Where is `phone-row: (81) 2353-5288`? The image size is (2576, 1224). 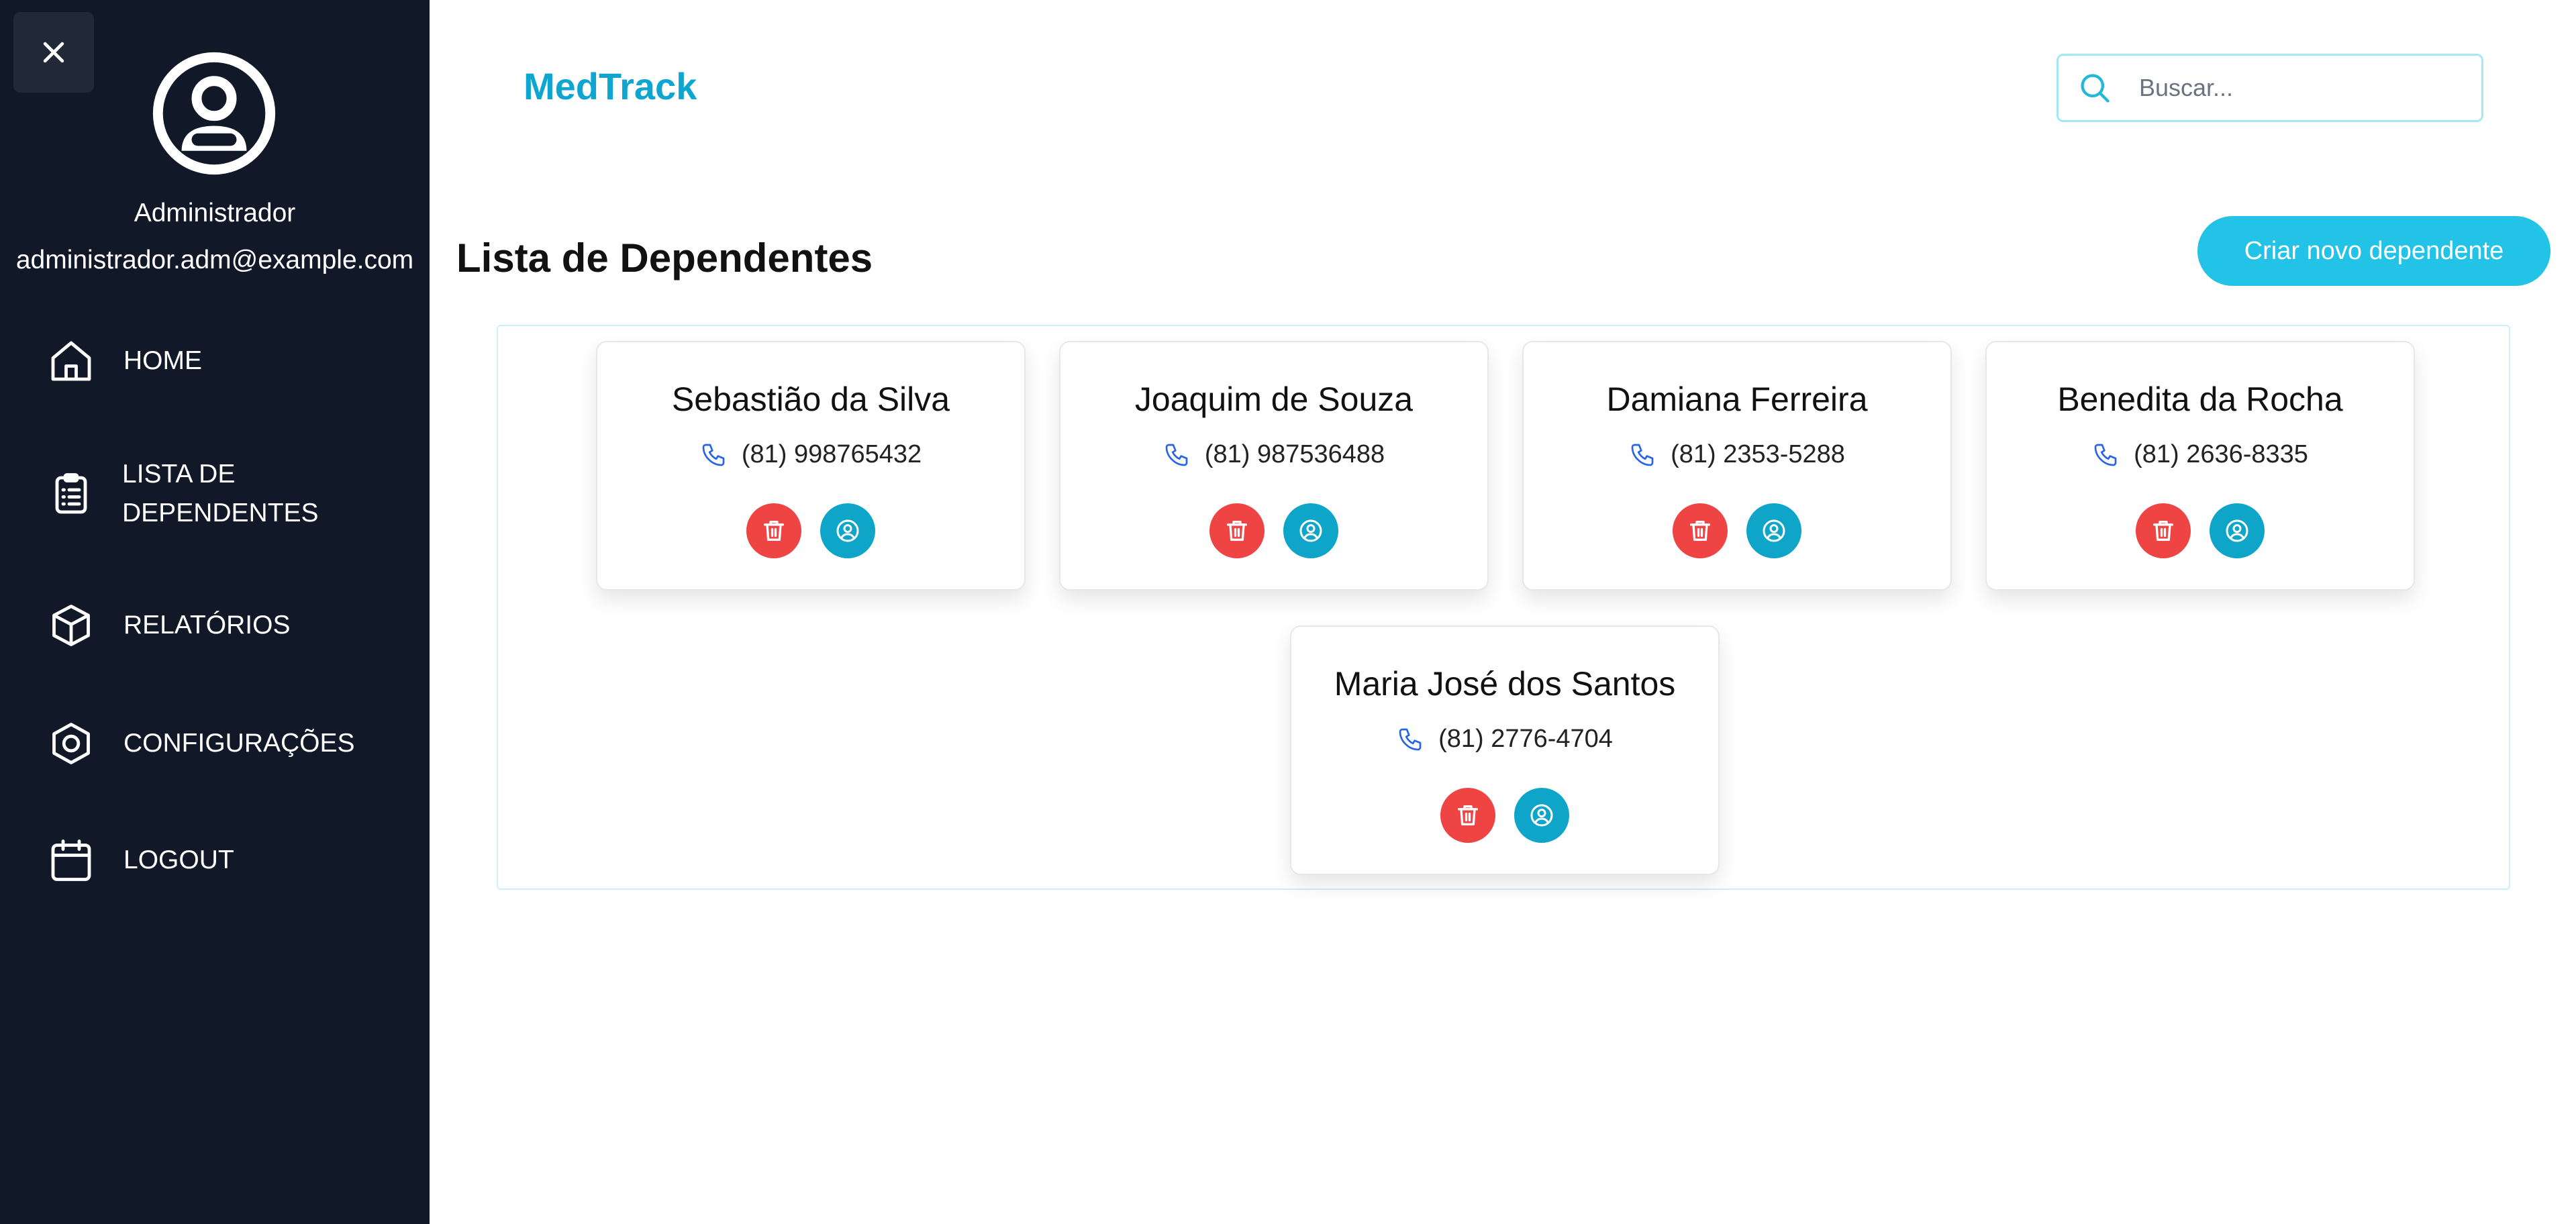 phone-row: (81) 2353-5288 is located at coordinates (1737, 454).